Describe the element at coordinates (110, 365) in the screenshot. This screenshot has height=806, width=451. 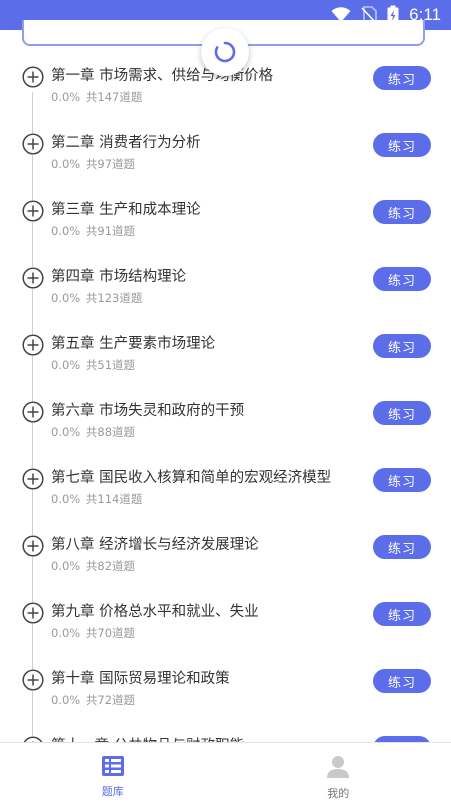
I see `chapter-question-count: 共51道题` at that location.